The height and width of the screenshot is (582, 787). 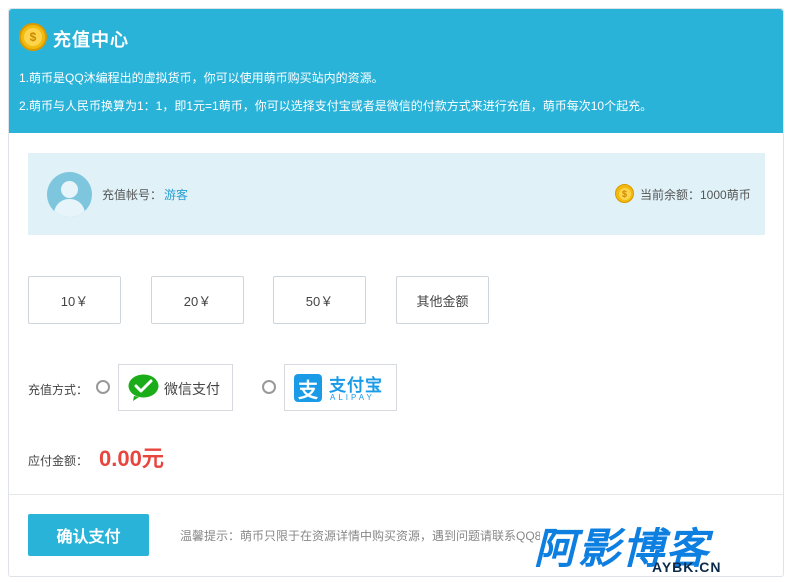 I want to click on wechat-pay-label: 微信支付, so click(x=192, y=389).